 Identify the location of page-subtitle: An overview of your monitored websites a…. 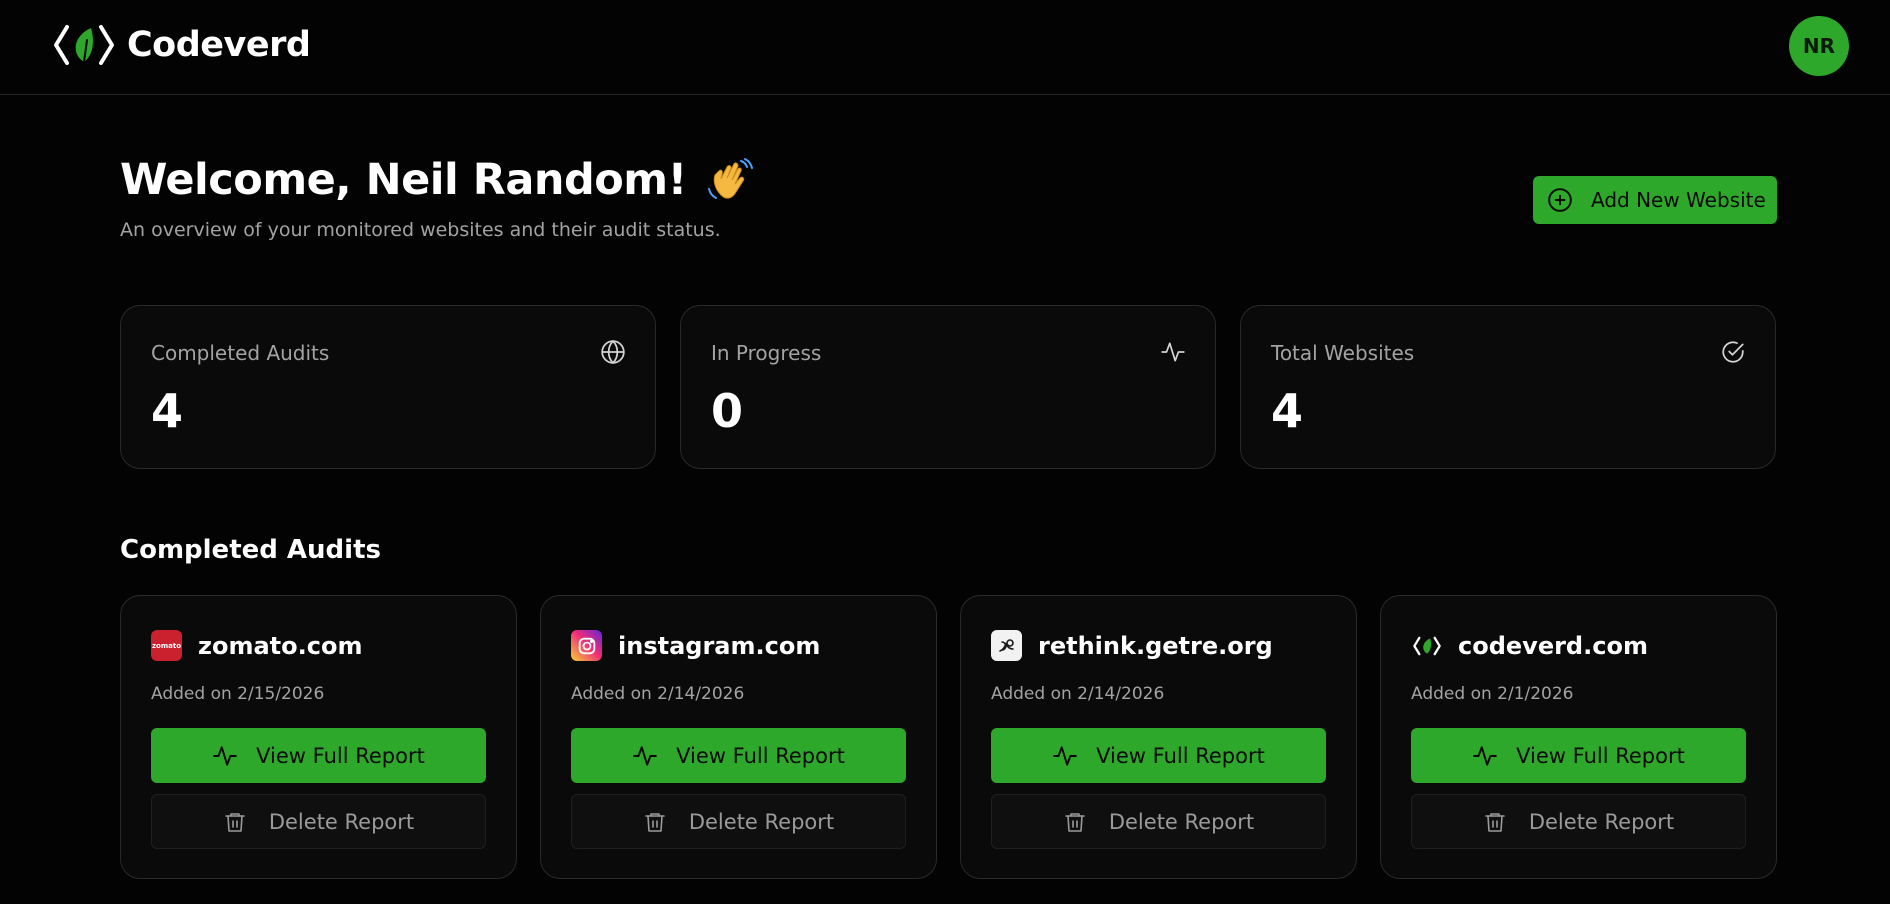
(420, 230).